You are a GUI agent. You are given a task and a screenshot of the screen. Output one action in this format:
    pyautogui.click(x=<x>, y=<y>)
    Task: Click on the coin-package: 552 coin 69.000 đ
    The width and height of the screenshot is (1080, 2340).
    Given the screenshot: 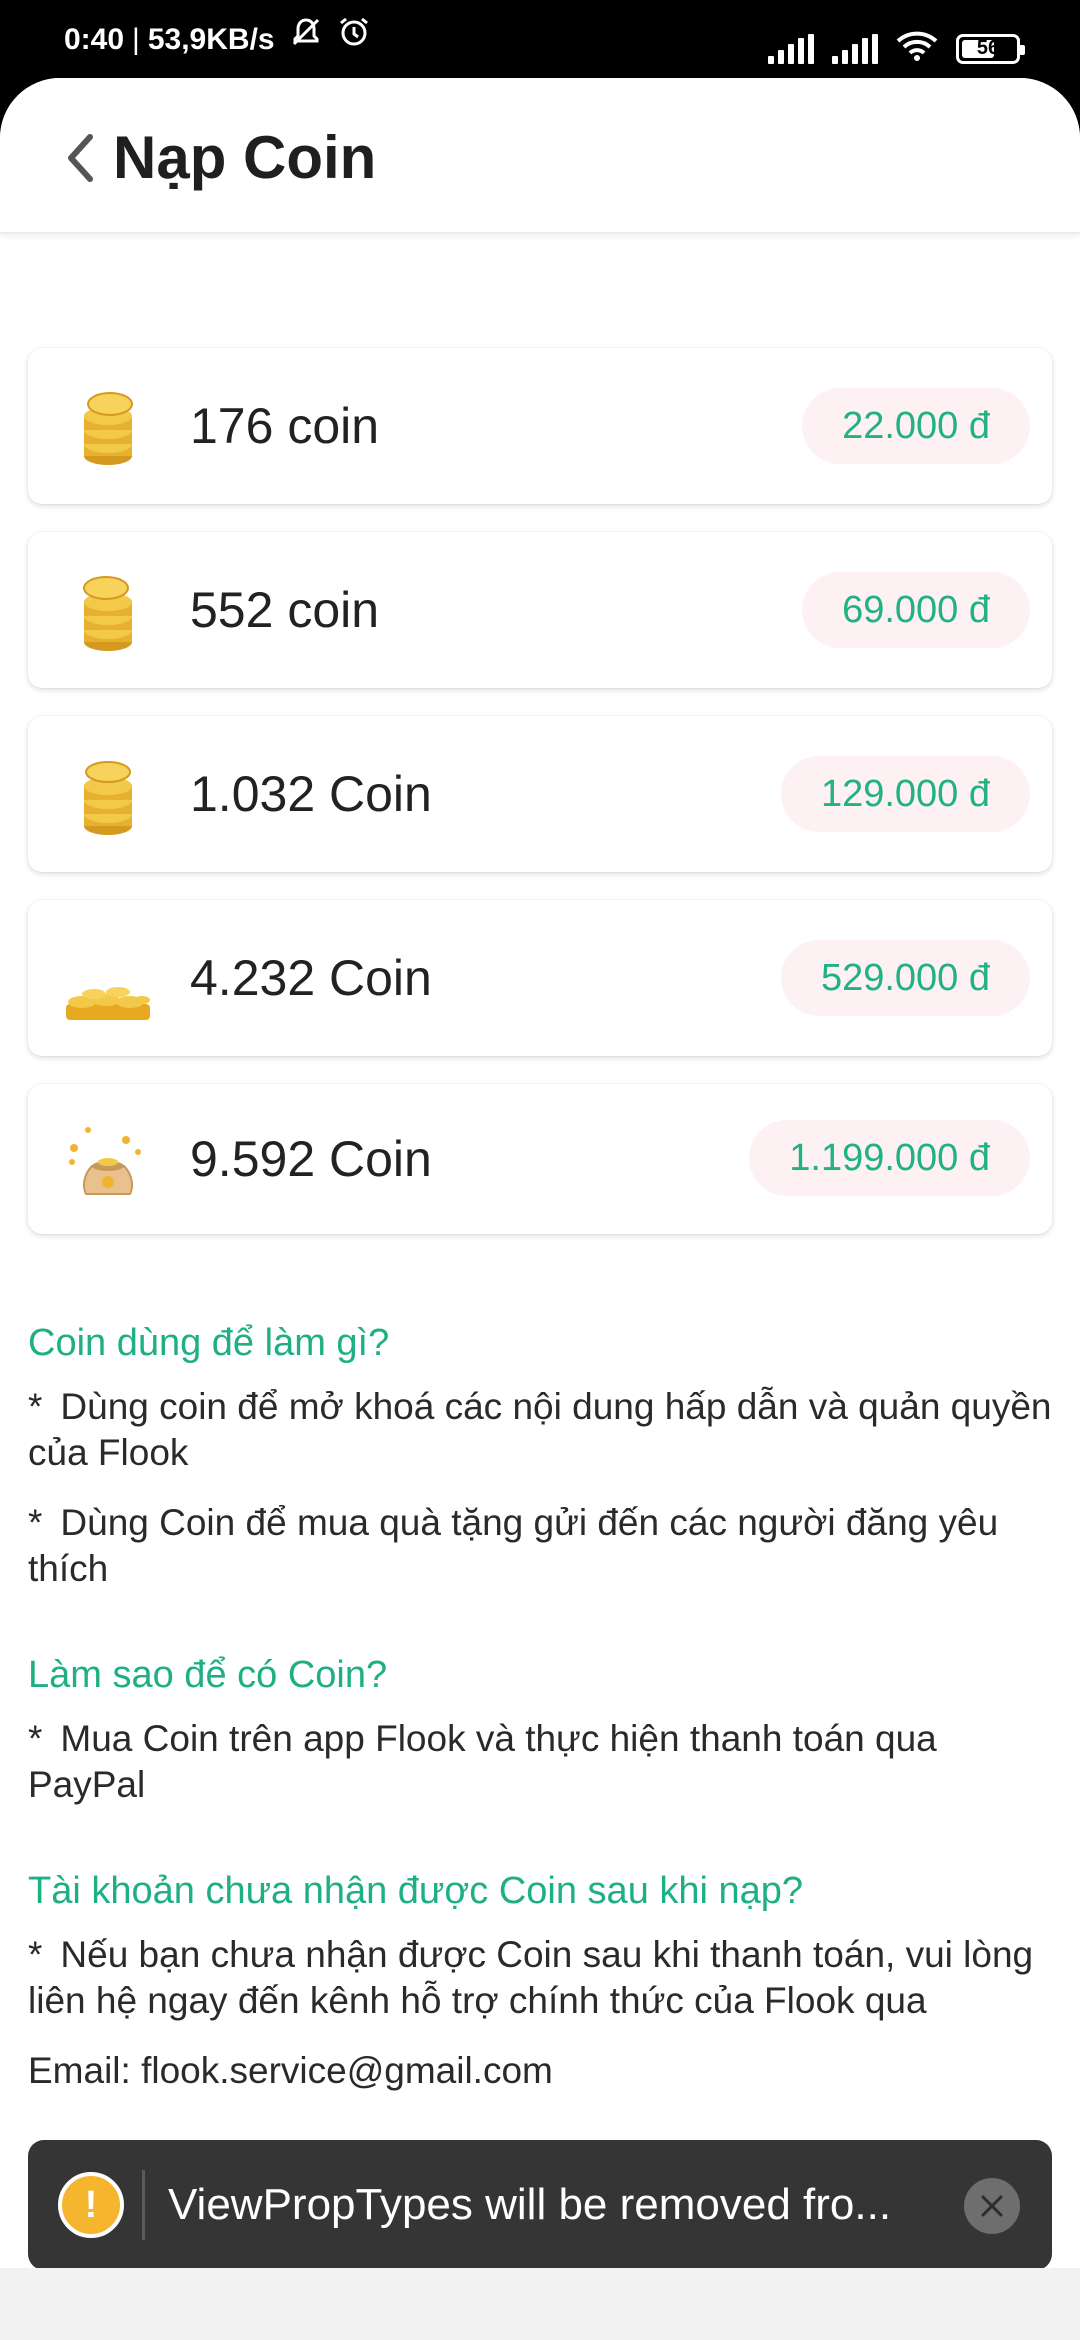 What is the action you would take?
    pyautogui.click(x=540, y=610)
    